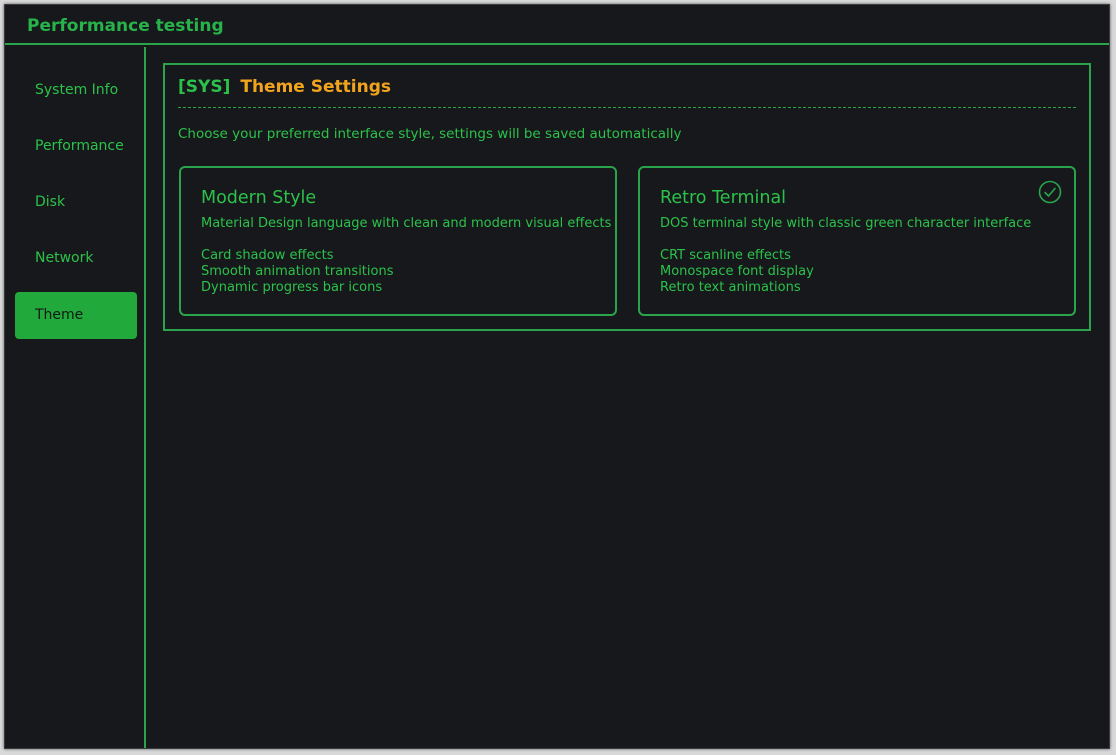 This screenshot has width=1116, height=755. I want to click on sidebar-item-system-info: System Info, so click(76, 90).